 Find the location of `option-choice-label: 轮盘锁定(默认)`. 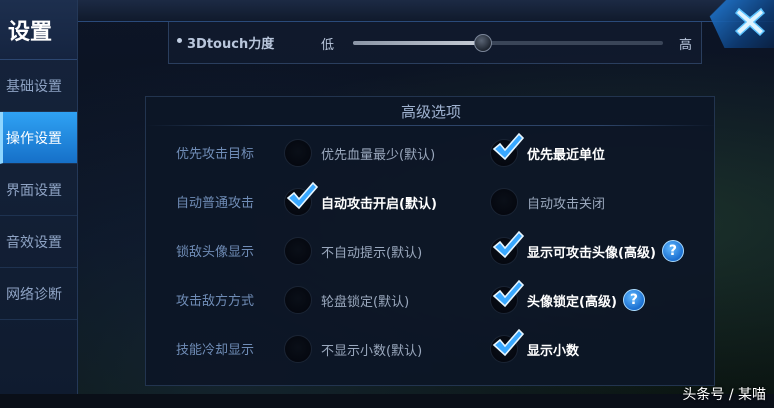

option-choice-label: 轮盘锁定(默认) is located at coordinates (365, 302).